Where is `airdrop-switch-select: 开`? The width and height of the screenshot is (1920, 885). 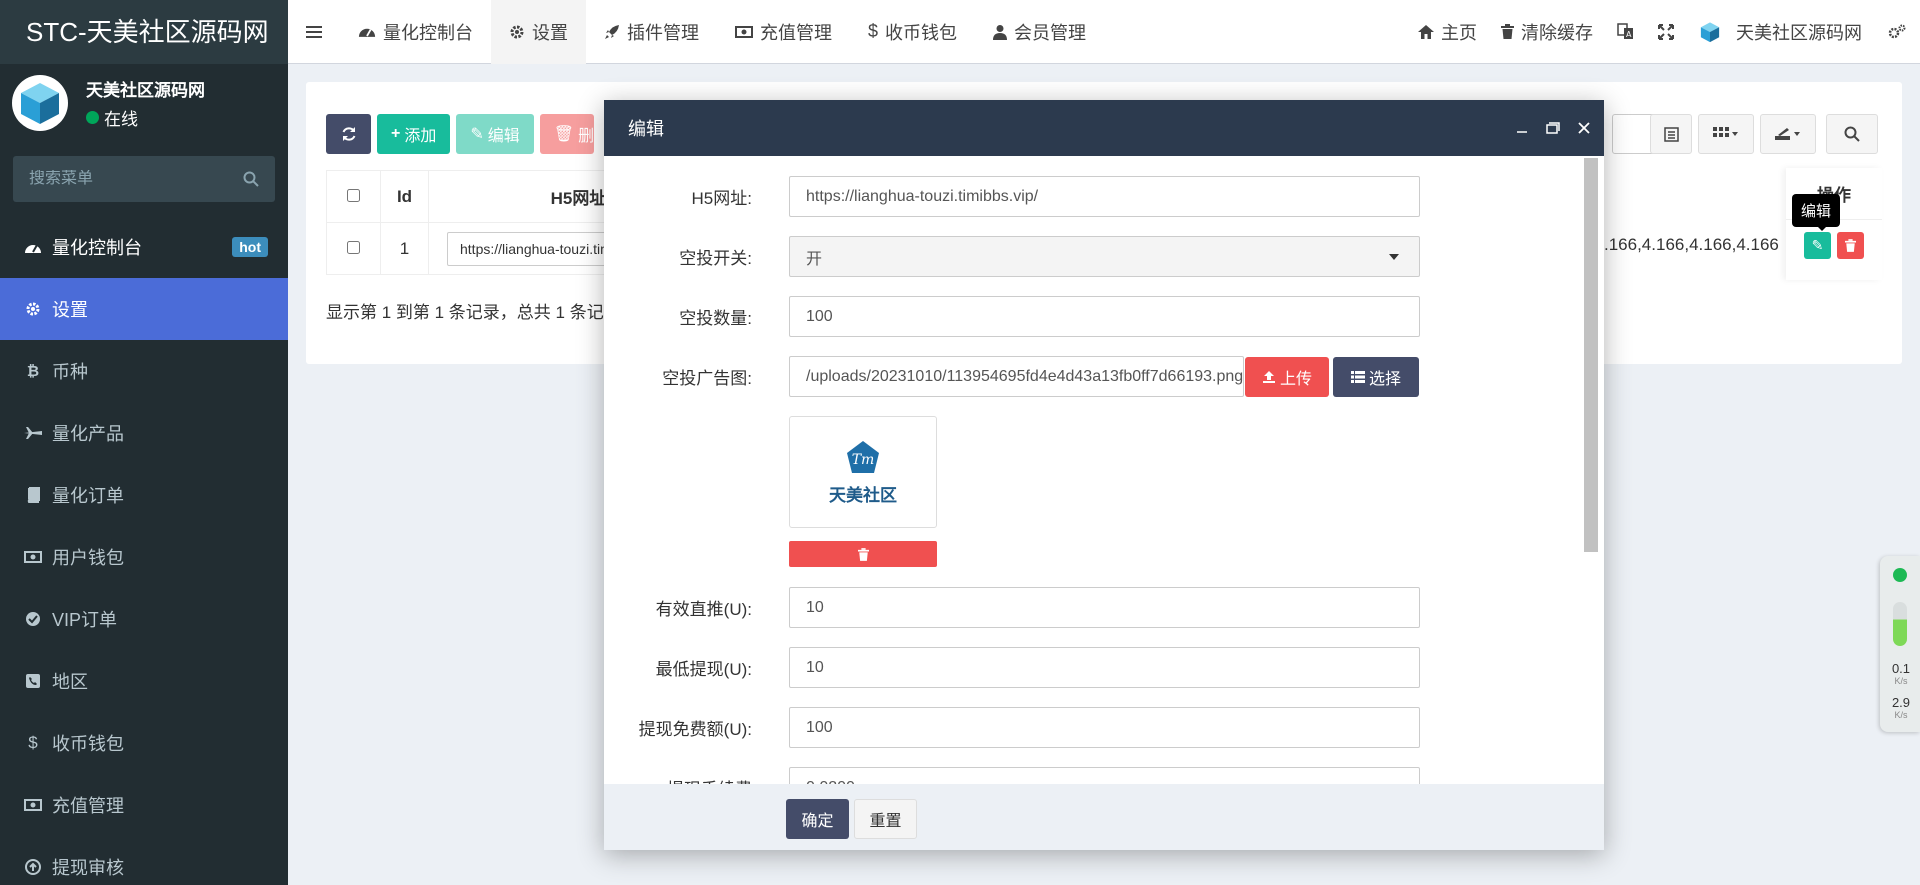 airdrop-switch-select: 开 is located at coordinates (1104, 256).